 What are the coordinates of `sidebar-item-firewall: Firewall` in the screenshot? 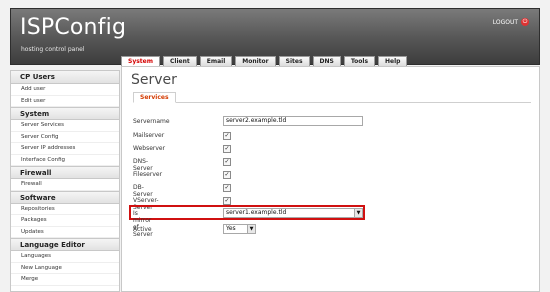 It's located at (65, 185).